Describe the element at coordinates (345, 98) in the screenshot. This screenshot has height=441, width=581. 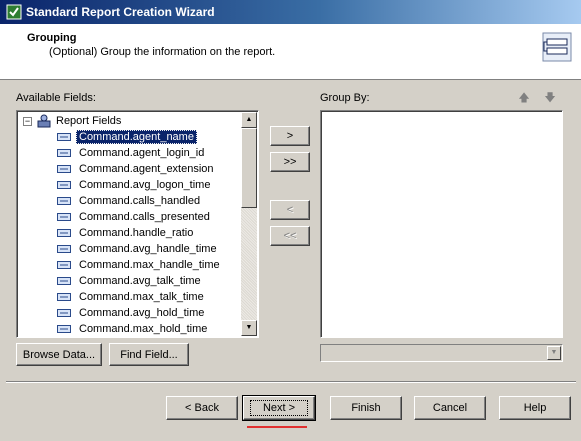
I see `group-by-label: Group By:` at that location.